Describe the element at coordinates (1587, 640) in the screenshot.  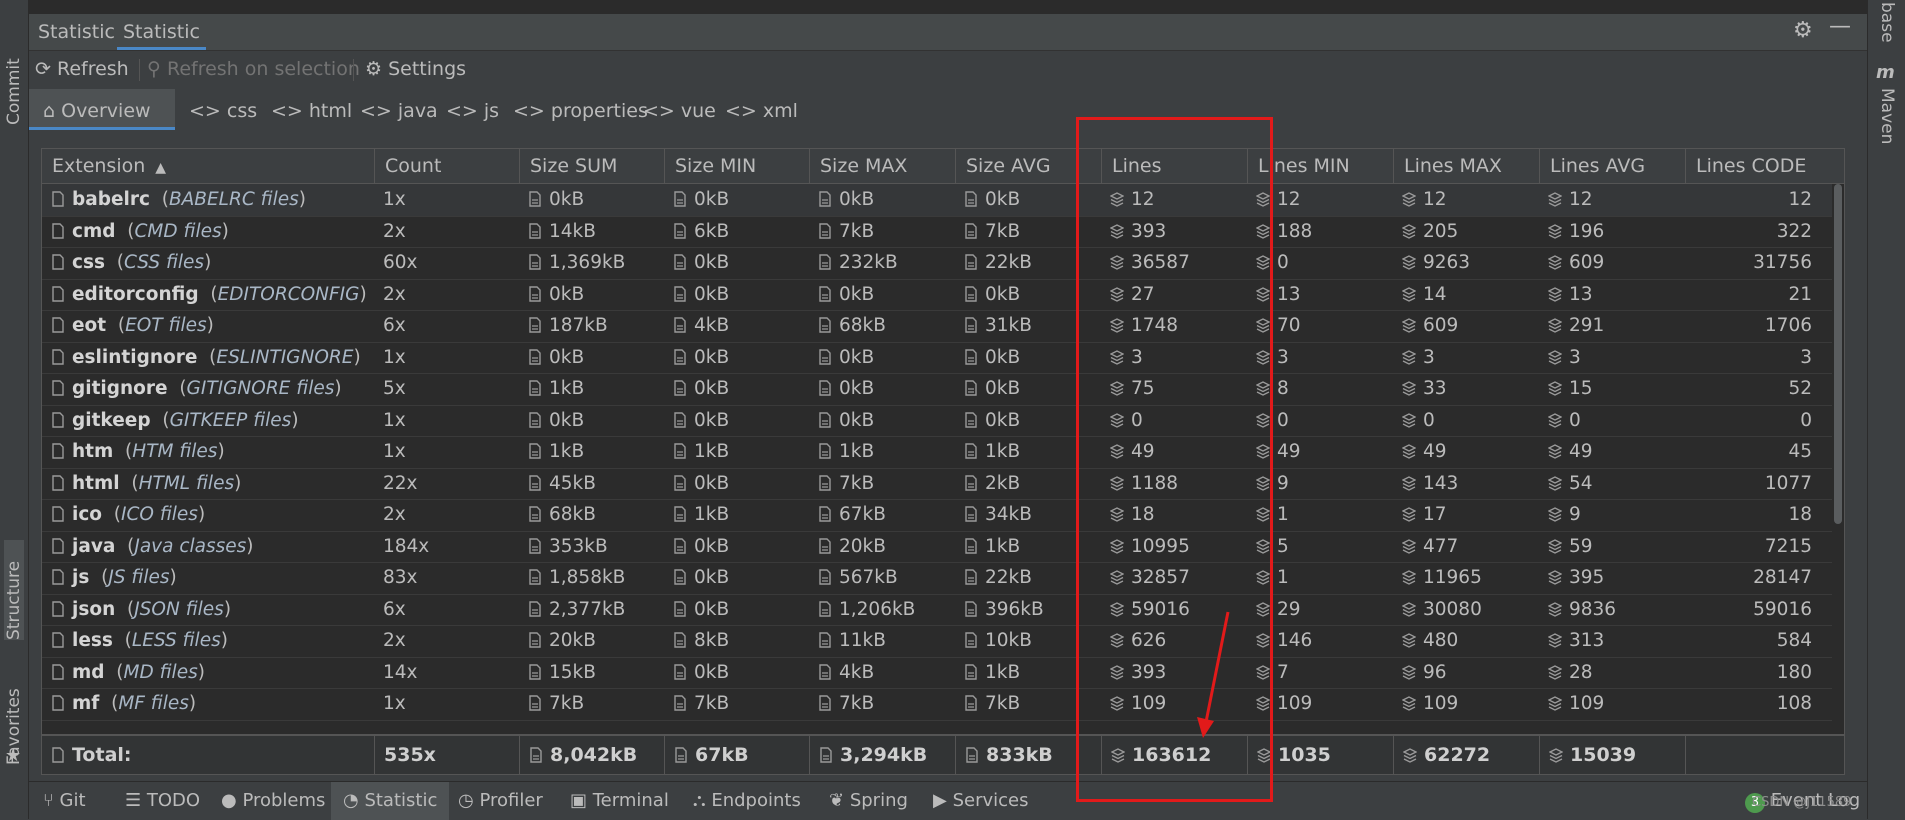
I see `cell-value: 313` at that location.